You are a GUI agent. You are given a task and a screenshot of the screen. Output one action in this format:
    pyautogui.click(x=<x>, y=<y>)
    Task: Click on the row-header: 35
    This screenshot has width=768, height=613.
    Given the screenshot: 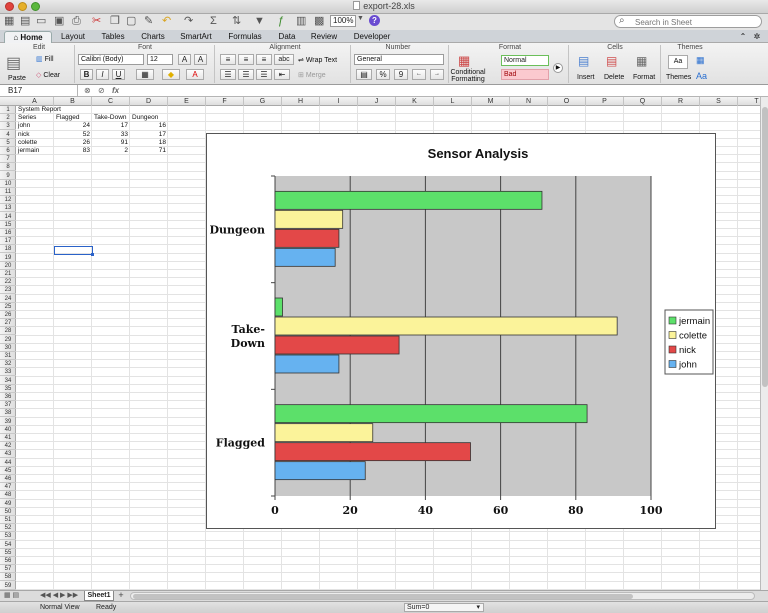 What is the action you would take?
    pyautogui.click(x=8, y=389)
    